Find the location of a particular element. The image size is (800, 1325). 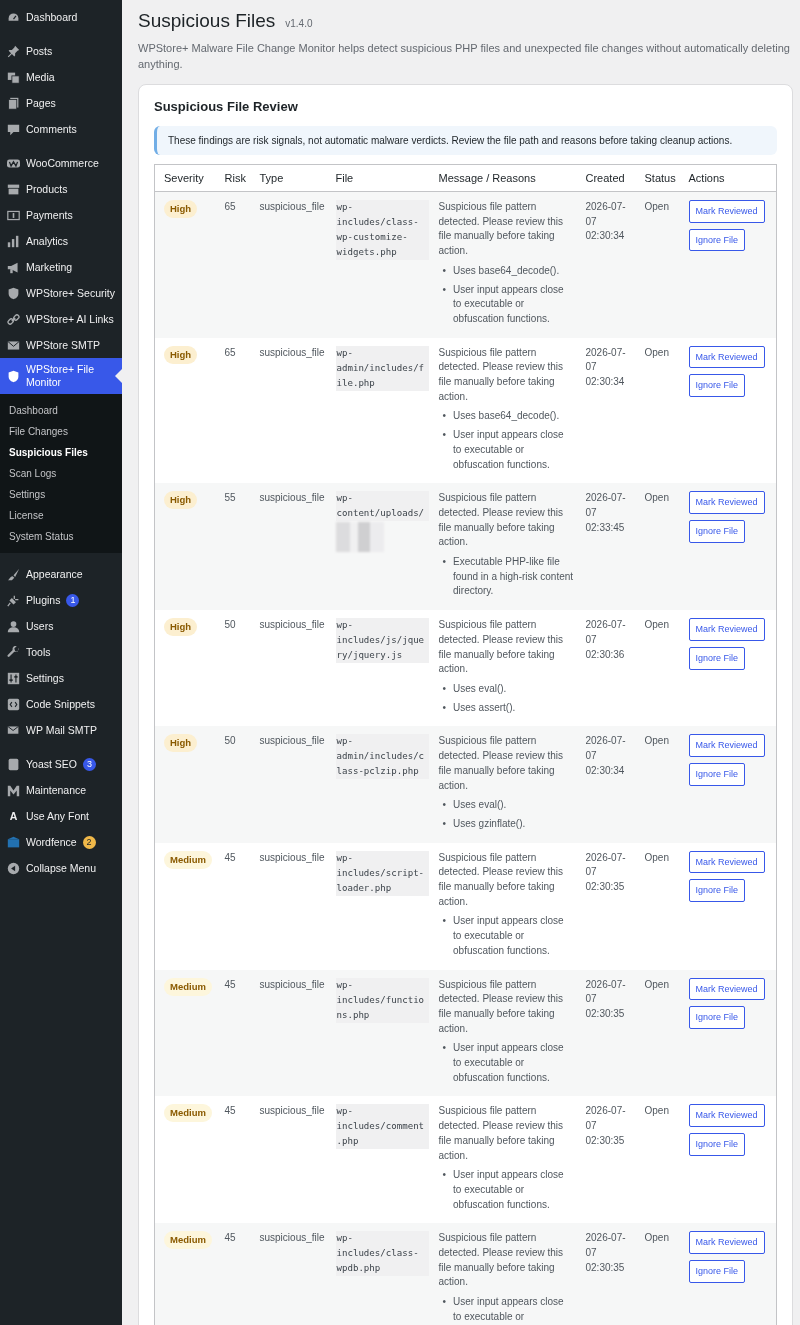

sidebar-item: Media is located at coordinates (61, 77).